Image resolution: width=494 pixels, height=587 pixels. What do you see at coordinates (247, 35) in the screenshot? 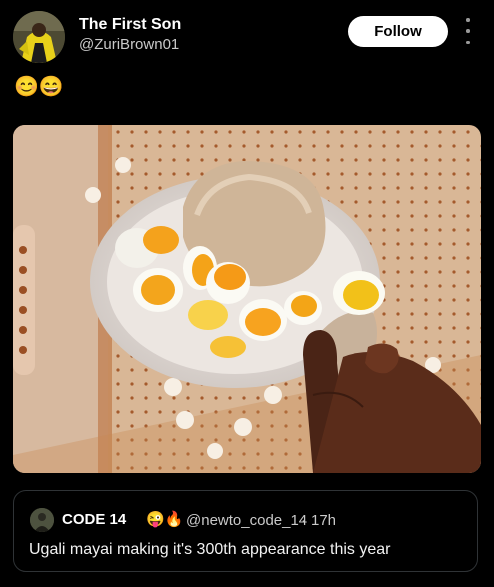
I see `post-header: The First Son @ZuriBrown01 Follow` at bounding box center [247, 35].